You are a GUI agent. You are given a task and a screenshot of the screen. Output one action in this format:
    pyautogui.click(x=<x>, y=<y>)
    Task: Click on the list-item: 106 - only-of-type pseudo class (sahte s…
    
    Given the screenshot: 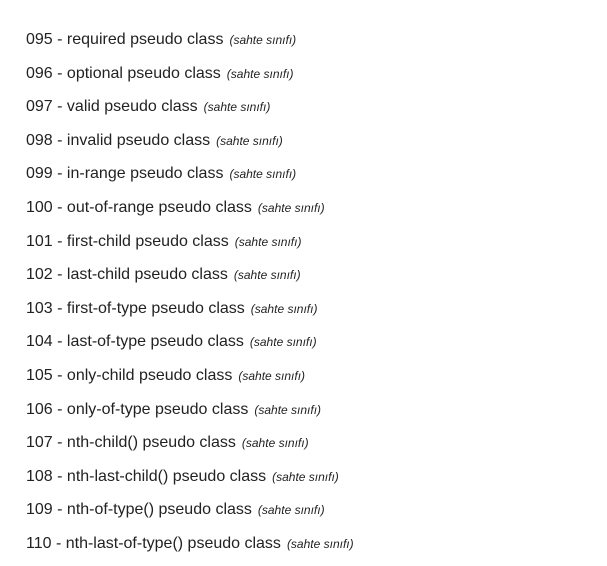 What is the action you would take?
    pyautogui.click(x=190, y=415)
    